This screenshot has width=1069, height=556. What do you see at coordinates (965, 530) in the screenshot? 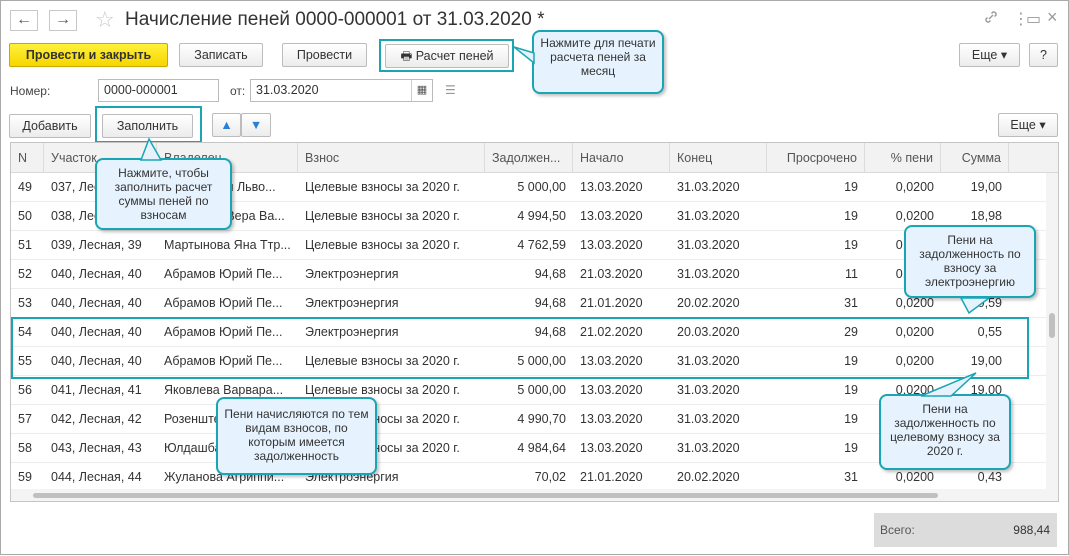
I see `total-box: Всего: 988,44` at bounding box center [965, 530].